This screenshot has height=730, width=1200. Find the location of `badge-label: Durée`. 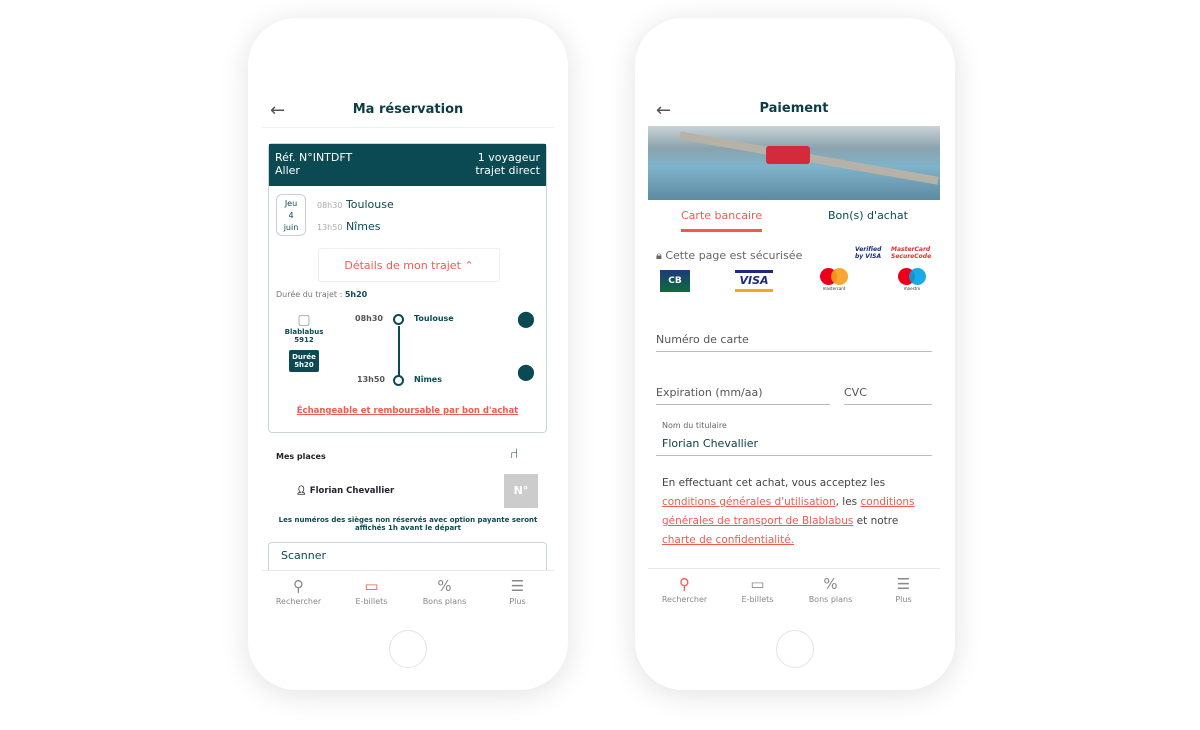

badge-label: Durée is located at coordinates (304, 357).